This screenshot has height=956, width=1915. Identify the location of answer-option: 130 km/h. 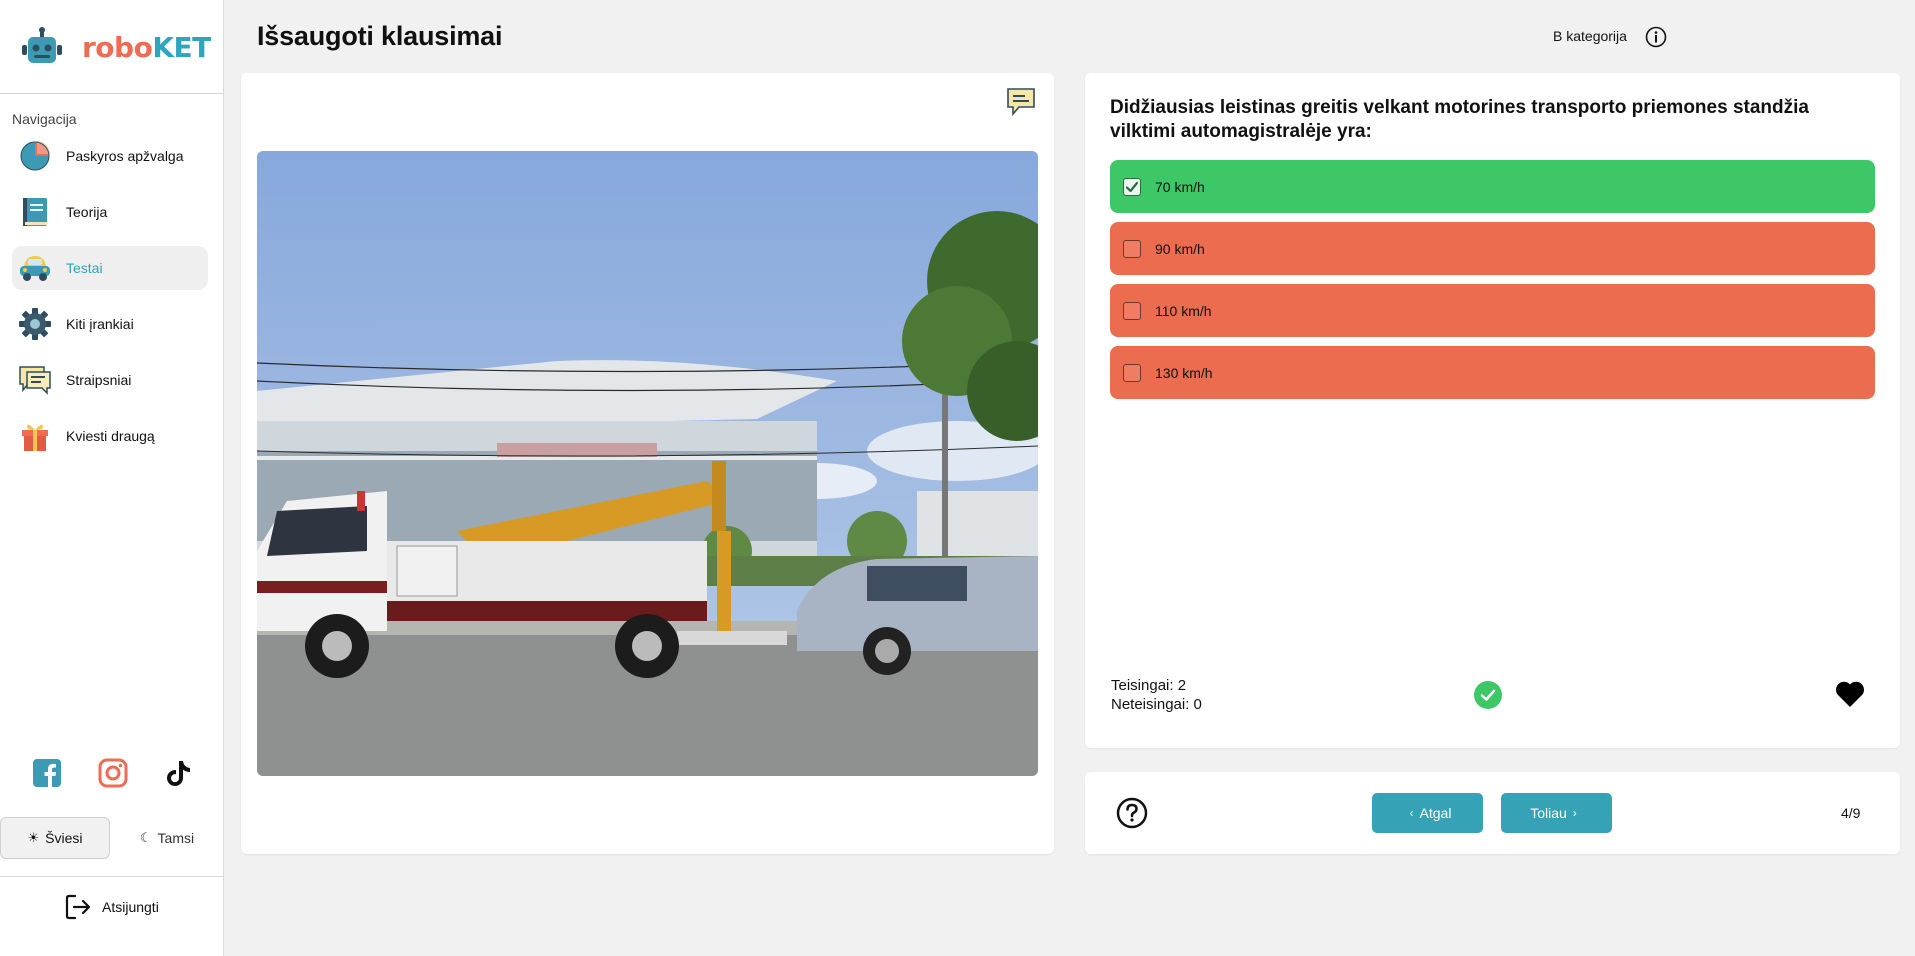
(1492, 372).